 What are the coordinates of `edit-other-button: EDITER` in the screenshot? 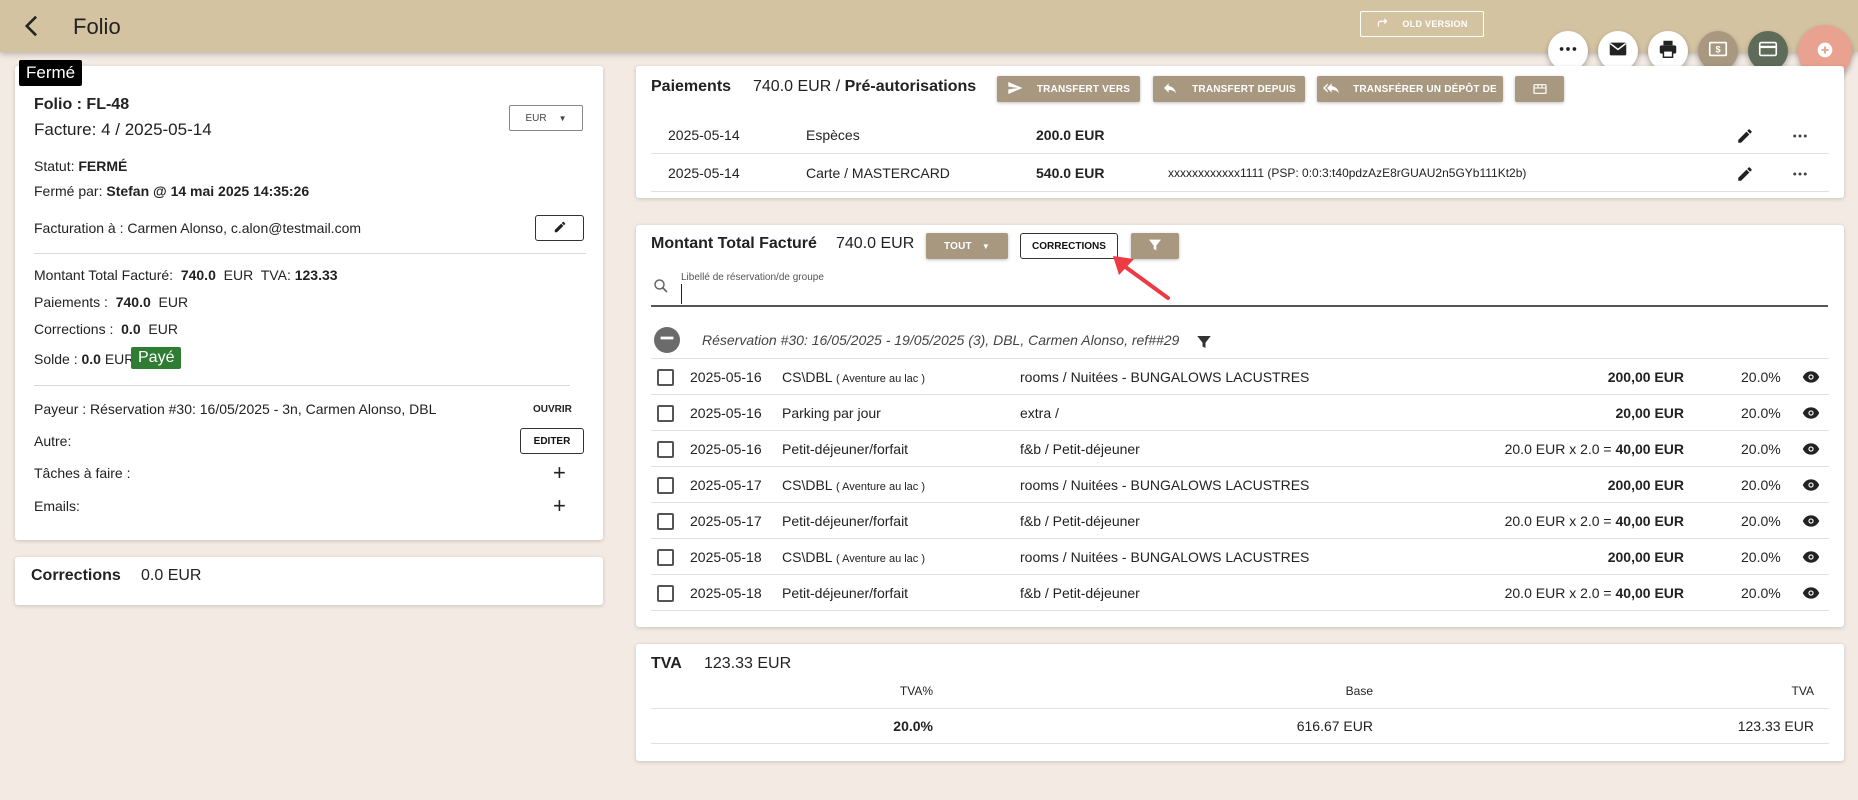 It's located at (552, 441).